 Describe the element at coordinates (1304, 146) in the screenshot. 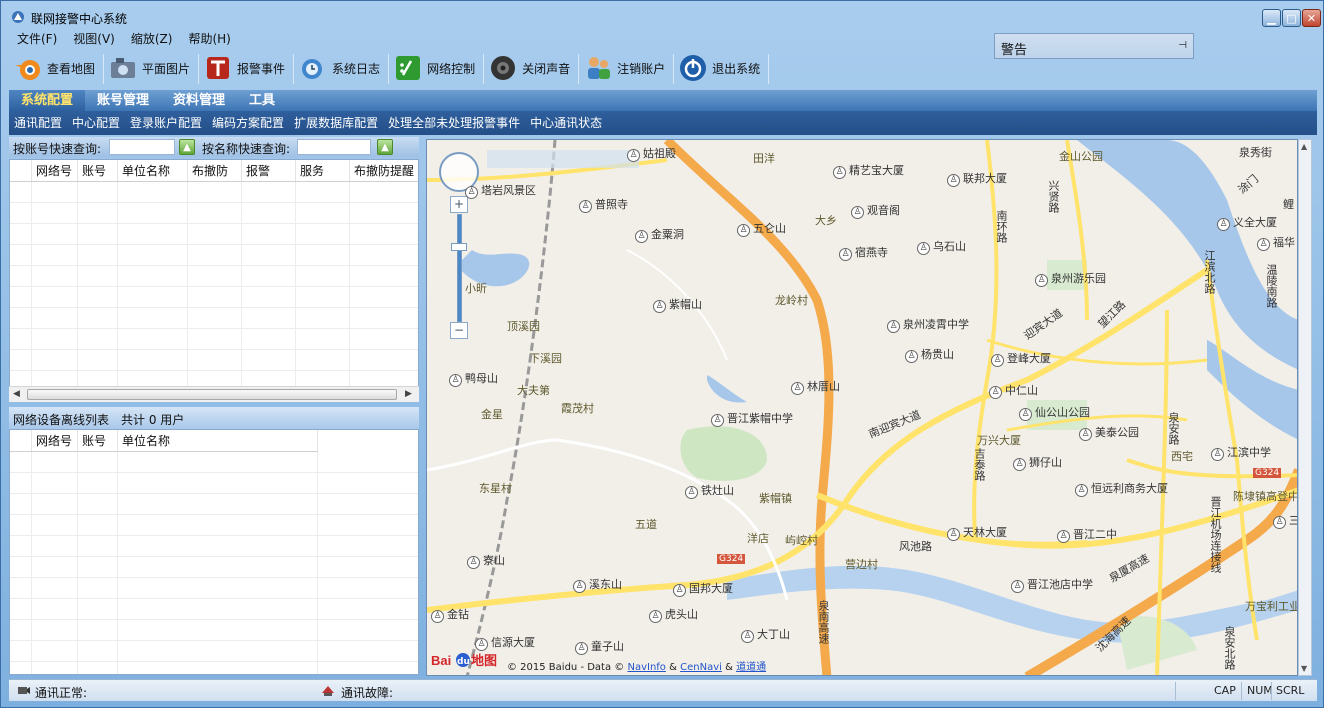

I see `scroll-up-icon: ▲` at that location.